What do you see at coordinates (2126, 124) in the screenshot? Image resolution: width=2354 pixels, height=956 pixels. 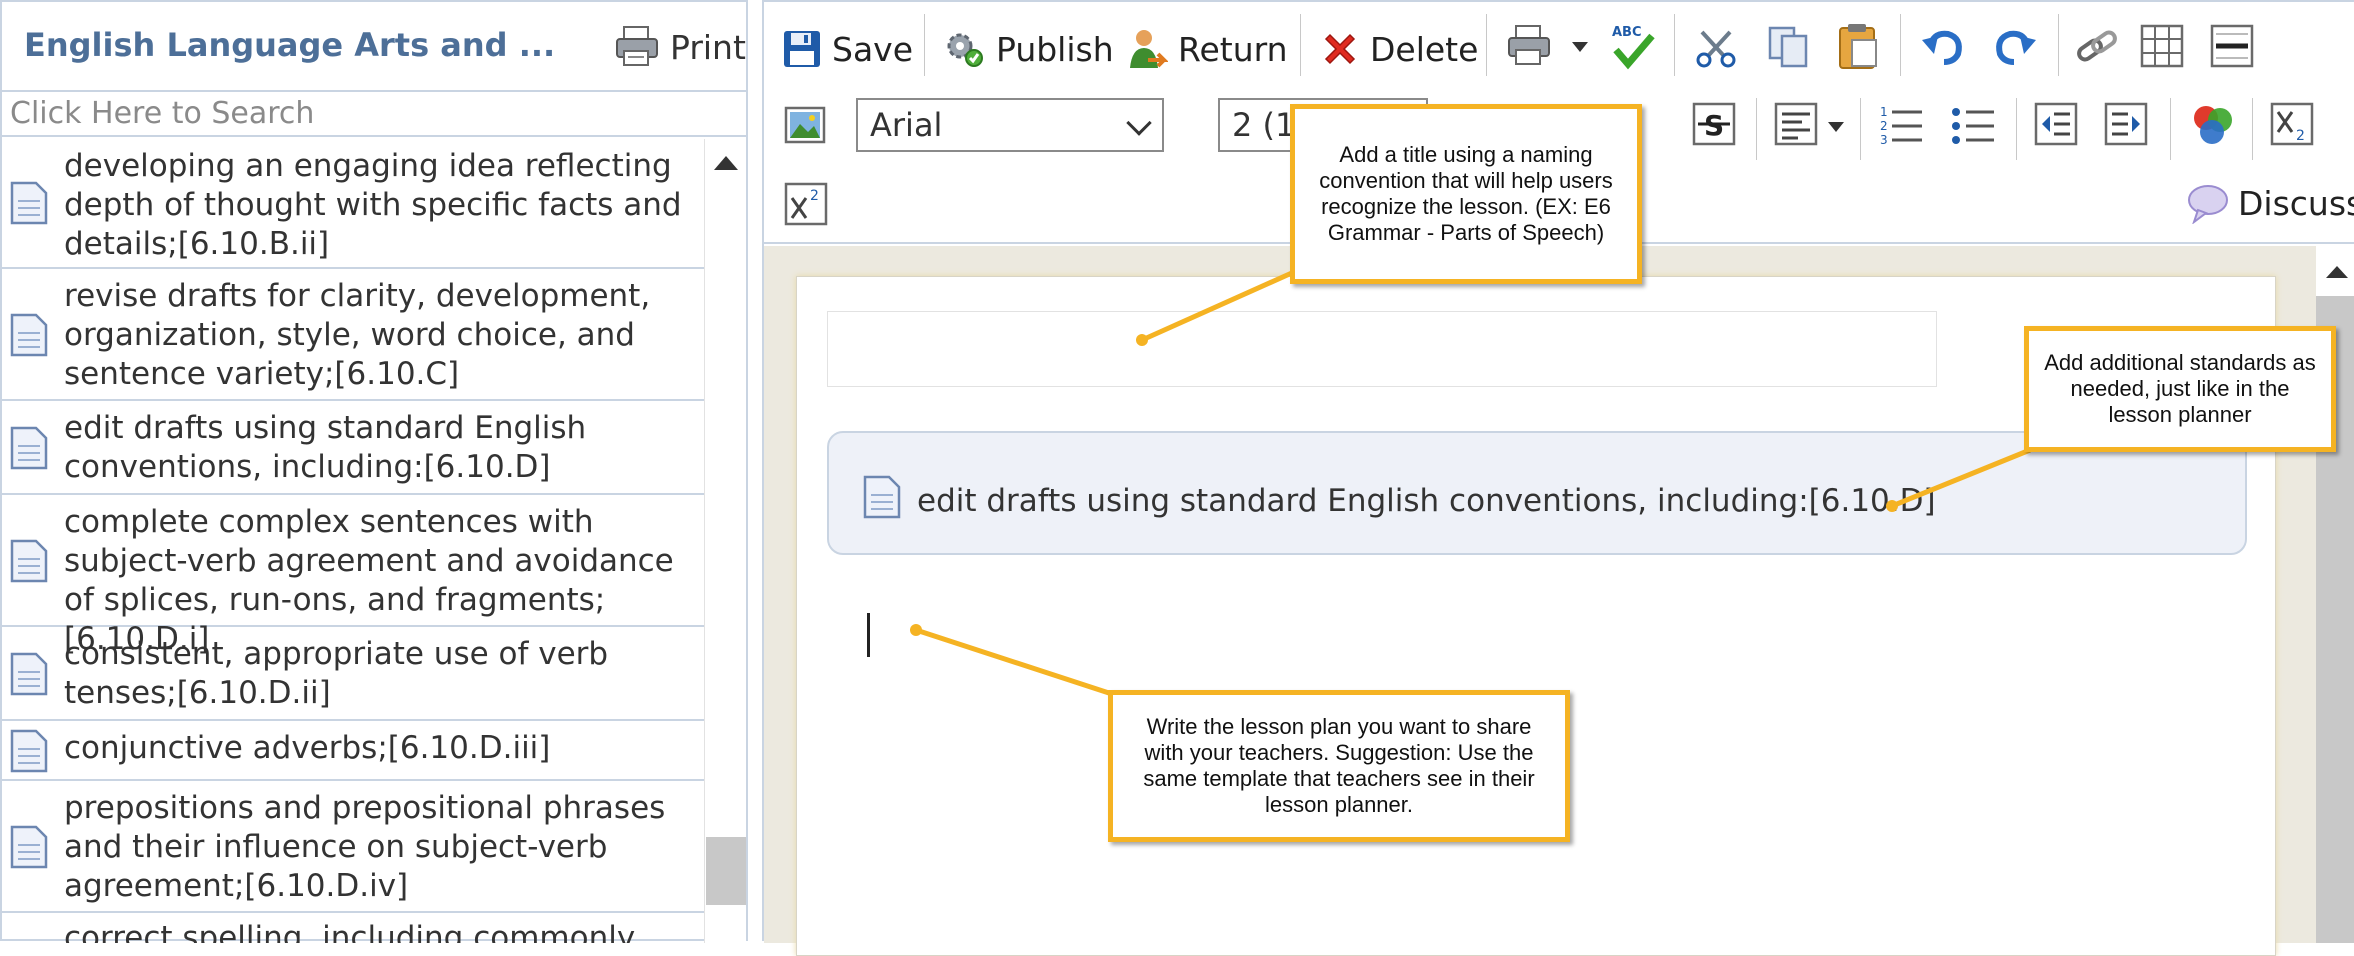 I see `indent-icon` at bounding box center [2126, 124].